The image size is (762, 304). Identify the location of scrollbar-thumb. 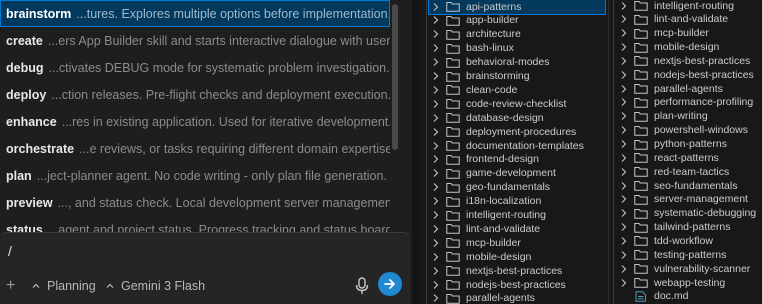
(395, 77).